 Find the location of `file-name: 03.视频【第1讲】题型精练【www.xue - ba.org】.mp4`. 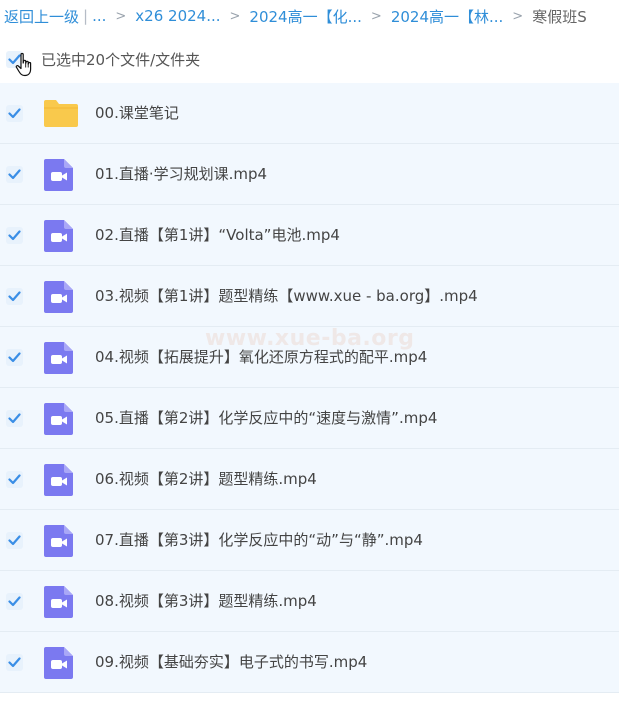

file-name: 03.视频【第1讲】题型精练【www.xue - ba.org】.mp4 is located at coordinates (286, 296).